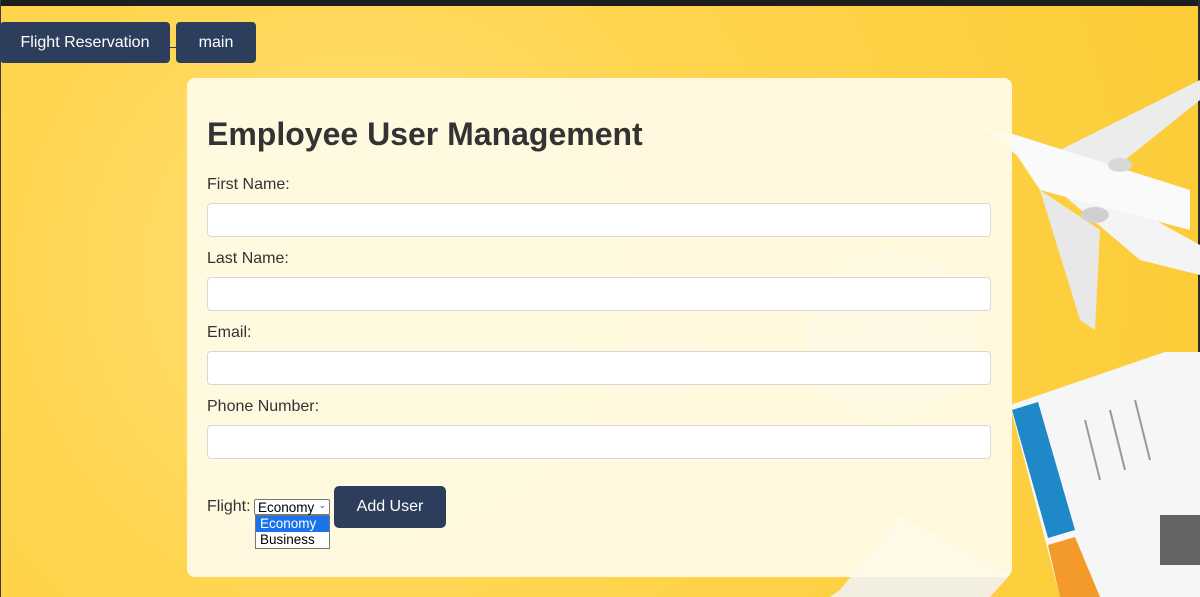  I want to click on page-title: Employee User Management, so click(425, 134).